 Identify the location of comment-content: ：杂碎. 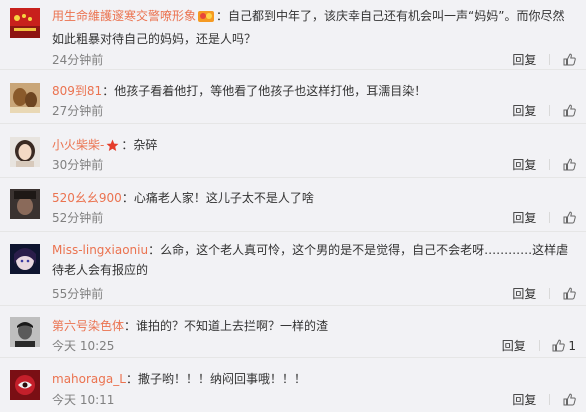
(139, 145).